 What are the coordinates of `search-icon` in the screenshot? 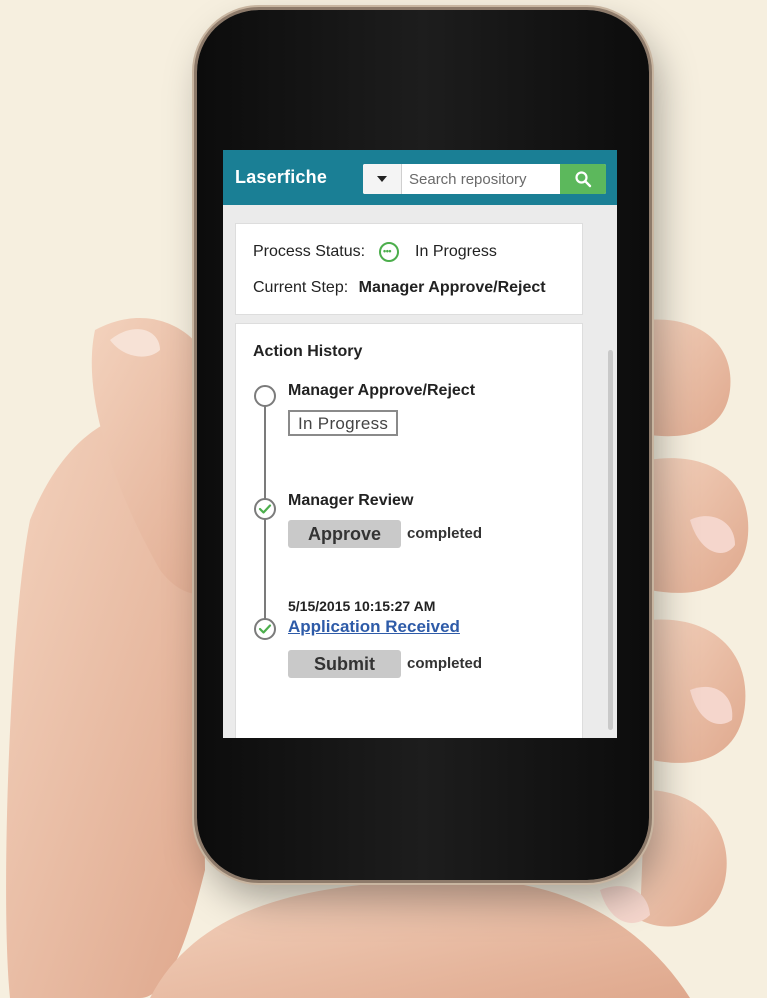 It's located at (583, 179).